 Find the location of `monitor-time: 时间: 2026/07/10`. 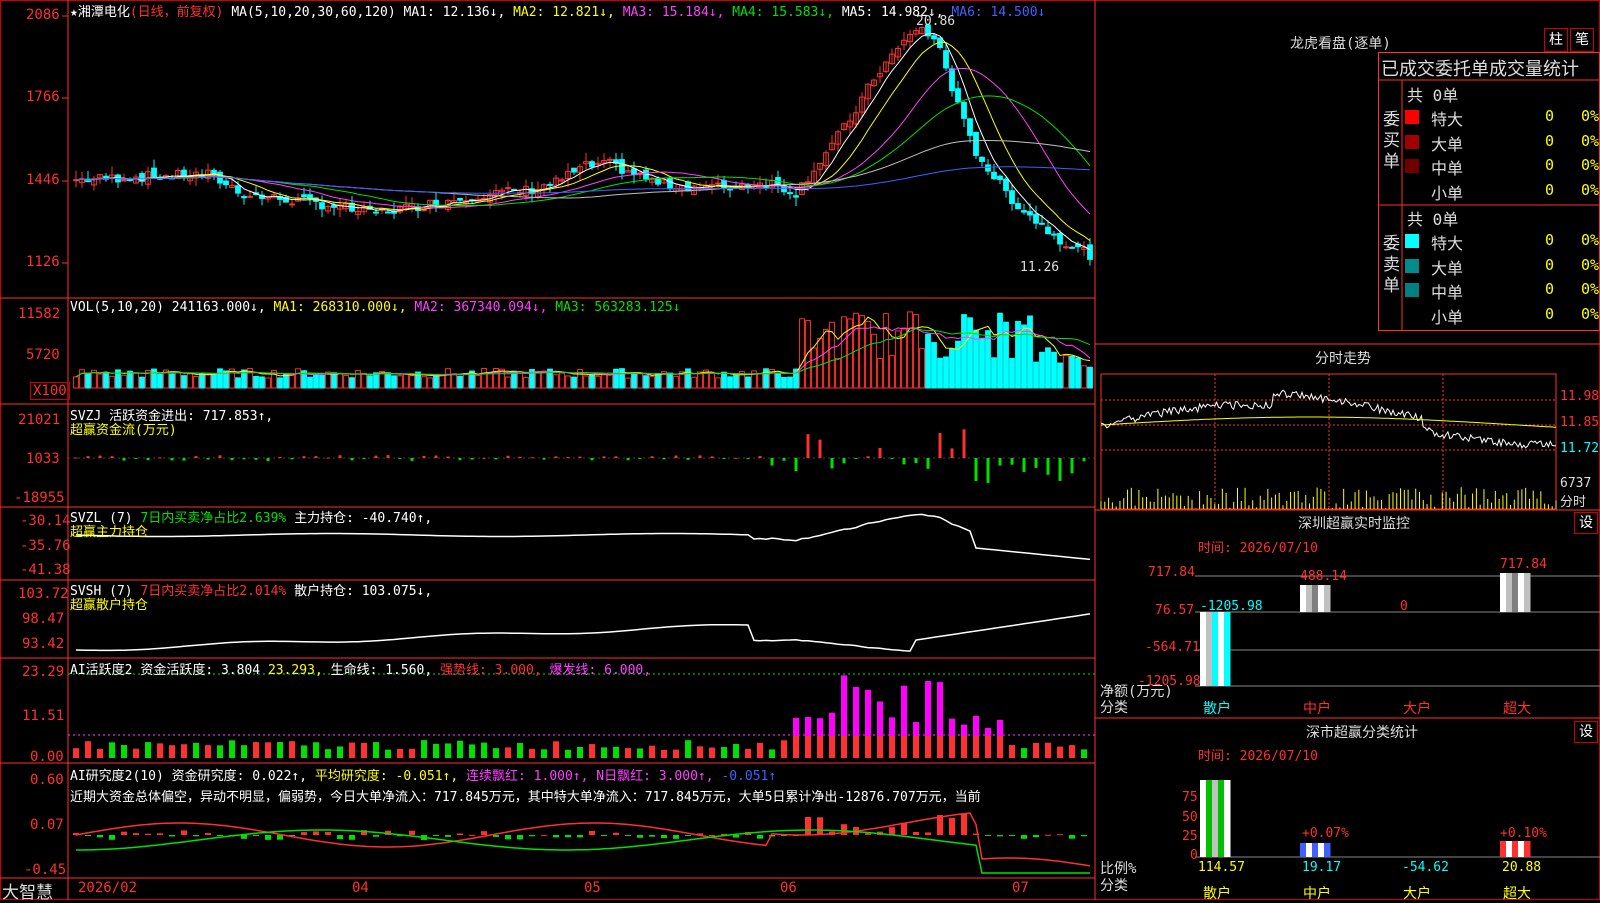

monitor-time: 时间: 2026/07/10 is located at coordinates (1258, 548).